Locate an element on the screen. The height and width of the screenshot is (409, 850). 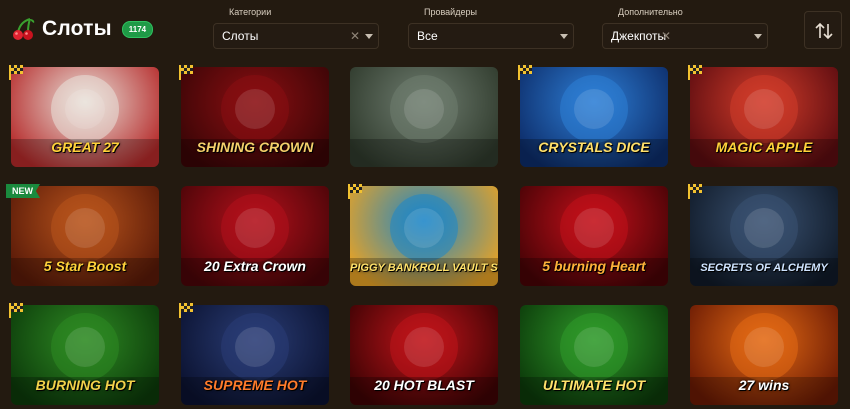
game-title: PIGGY BANKROLL VAULT SMASH is located at coordinates (424, 268).